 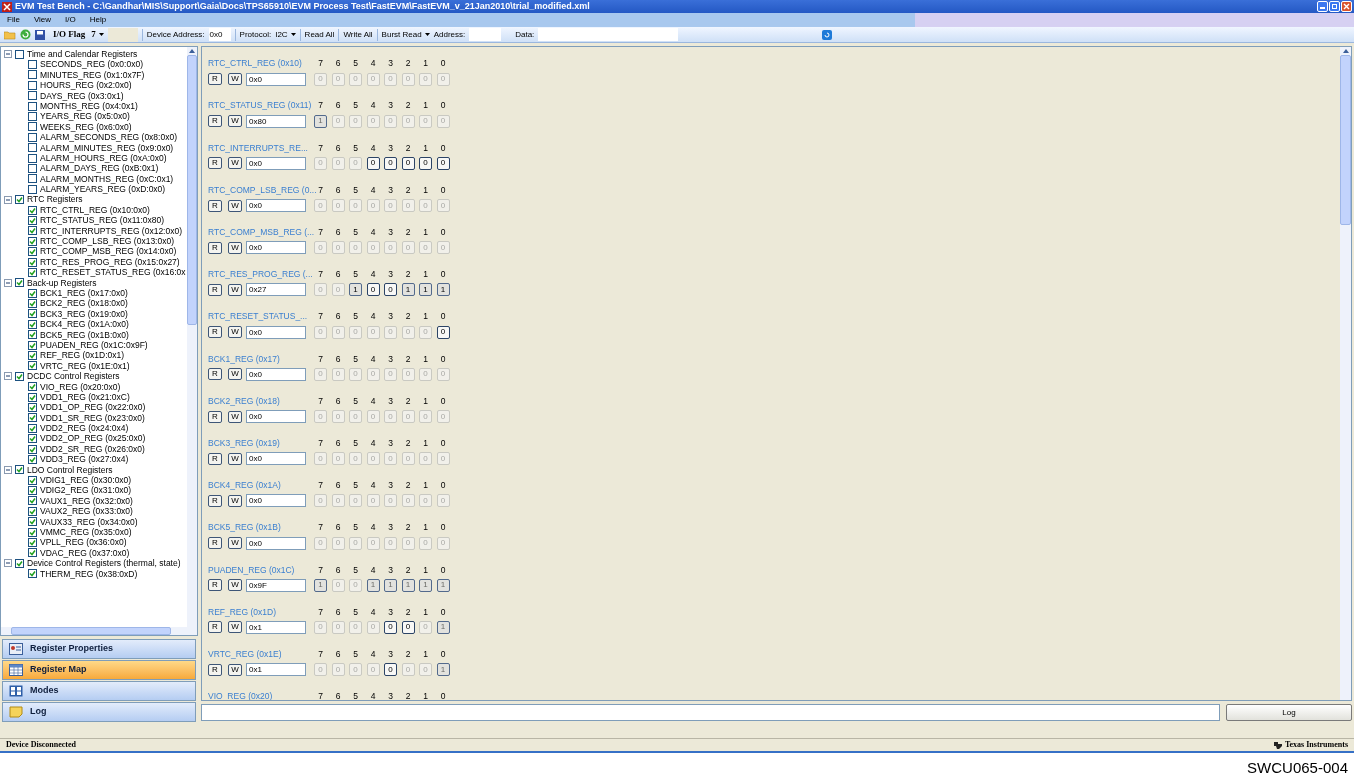 What do you see at coordinates (107, 241) in the screenshot?
I see `tree-item-label: RTC_COMP_LSB_REG (0x13:0x0)` at bounding box center [107, 241].